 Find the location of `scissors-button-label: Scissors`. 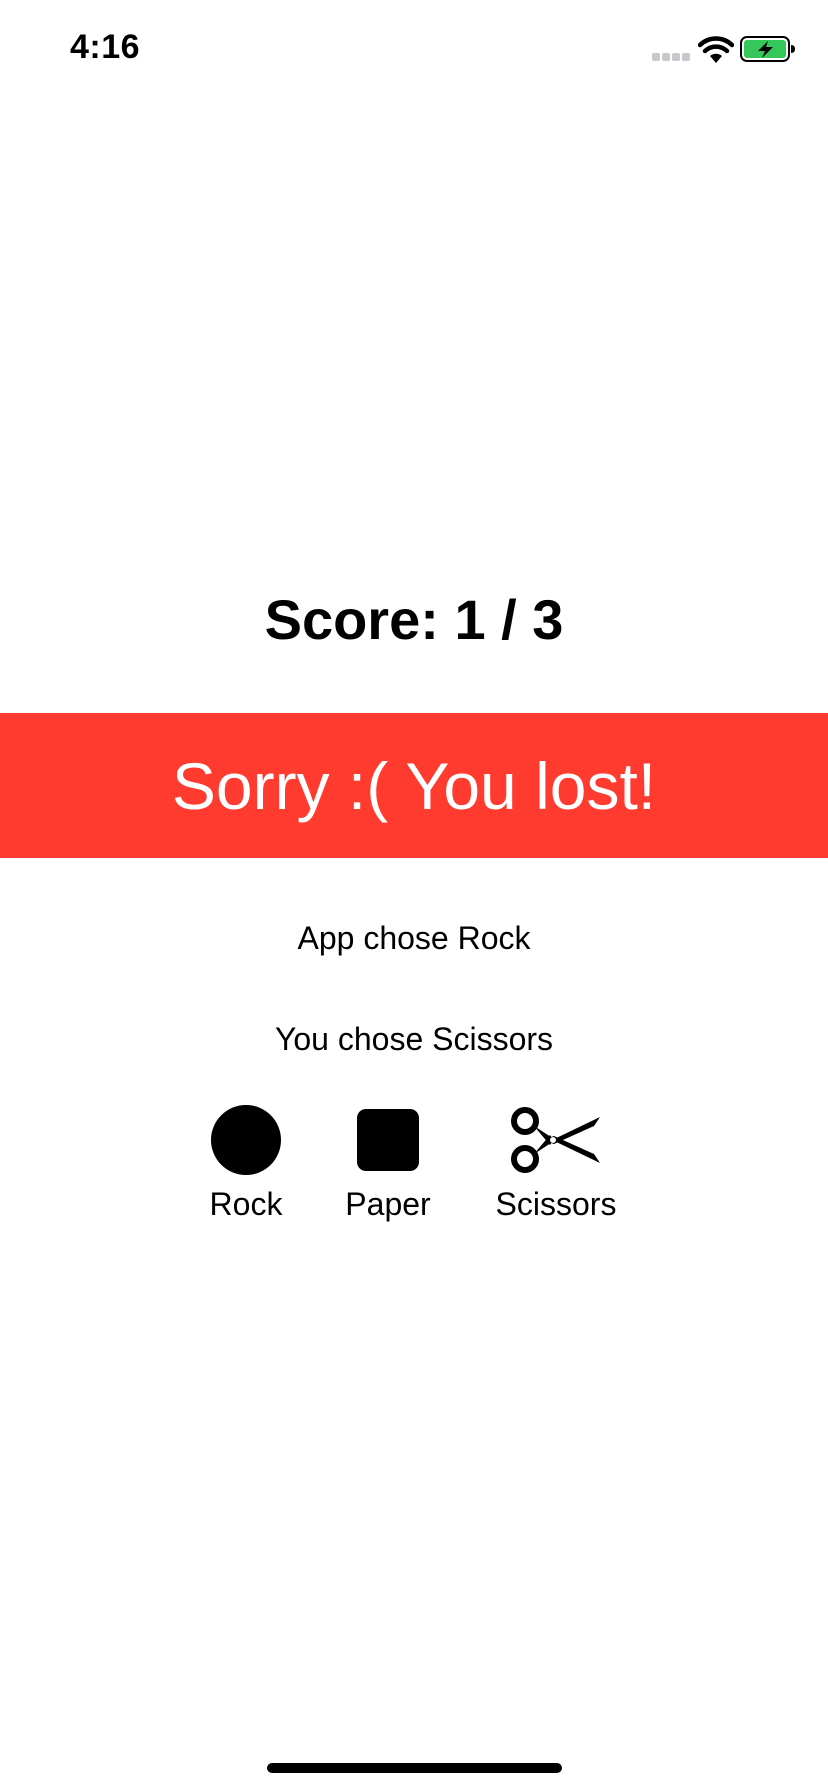

scissors-button-label: Scissors is located at coordinates (556, 1204).